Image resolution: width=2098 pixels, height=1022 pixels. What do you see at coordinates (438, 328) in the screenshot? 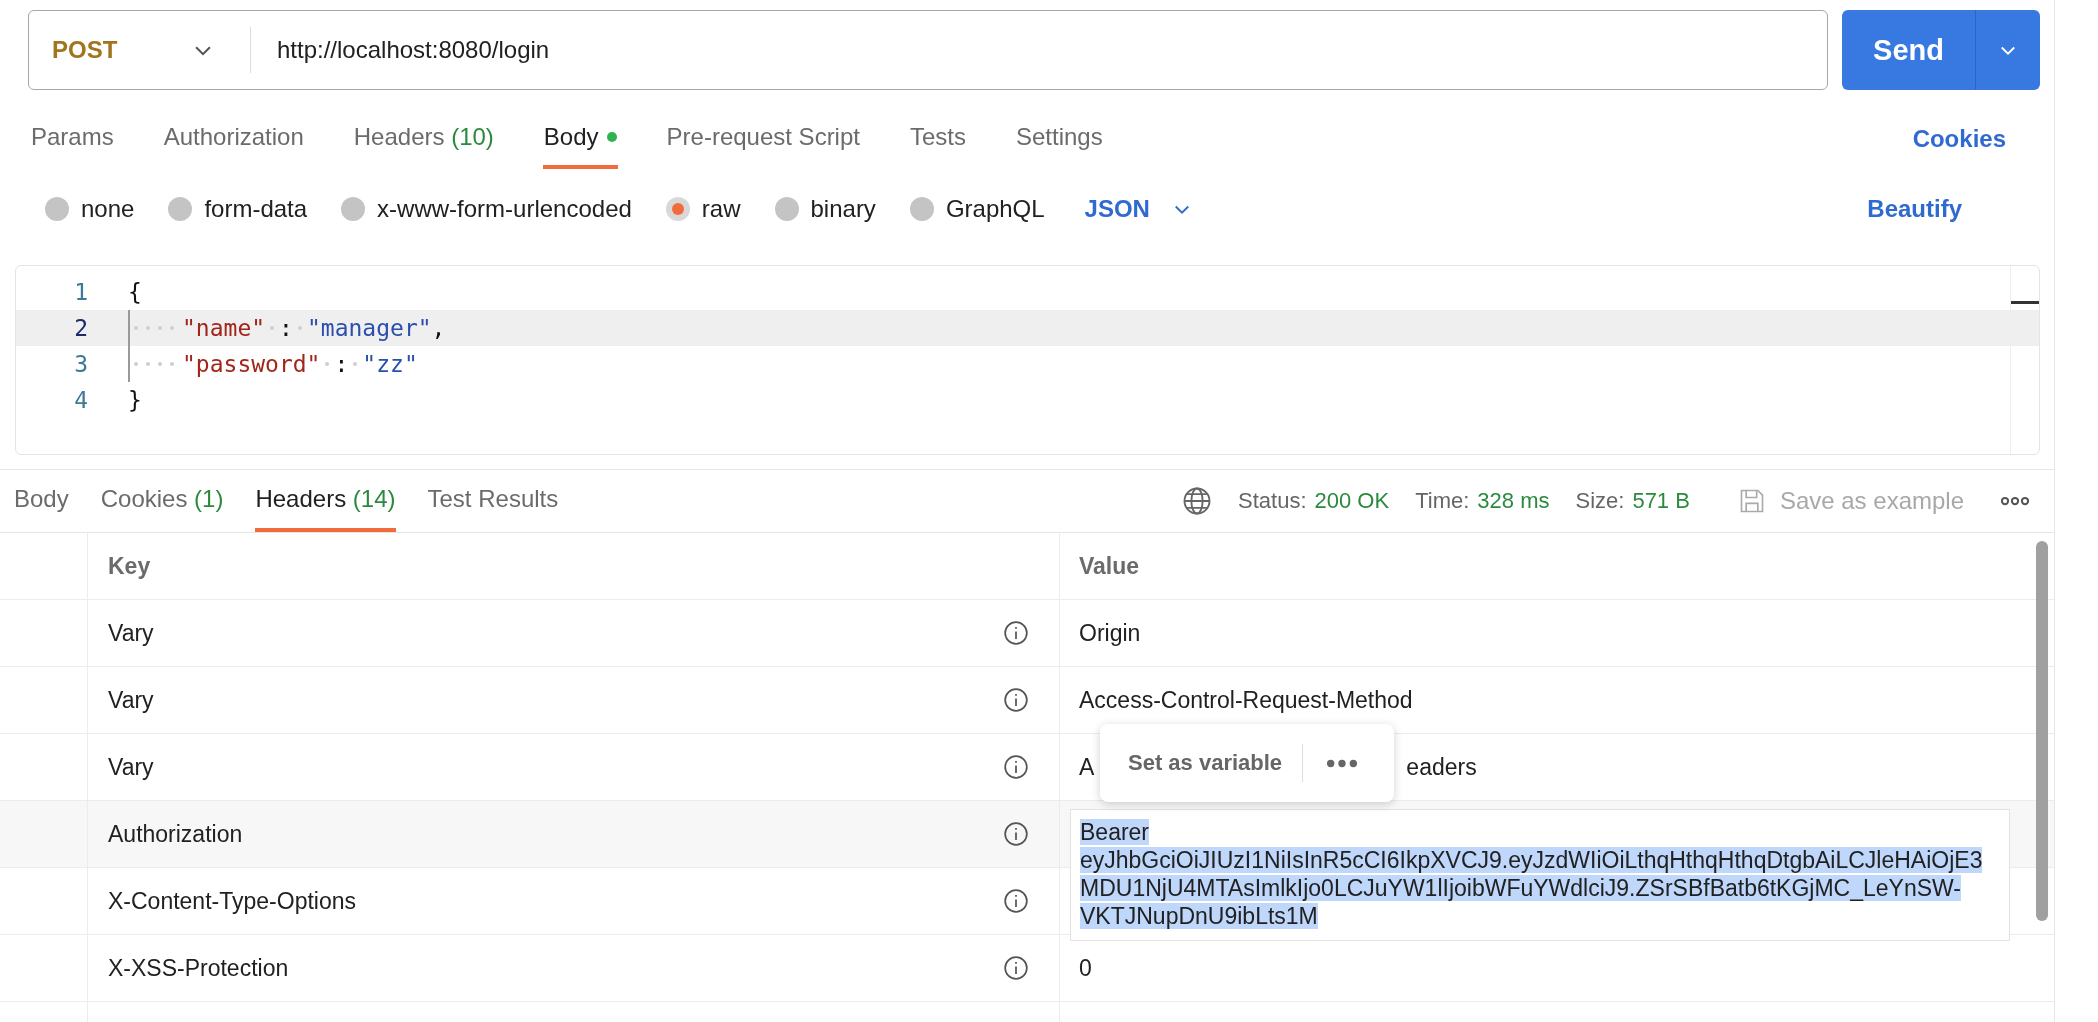
I see `code-token: ,` at bounding box center [438, 328].